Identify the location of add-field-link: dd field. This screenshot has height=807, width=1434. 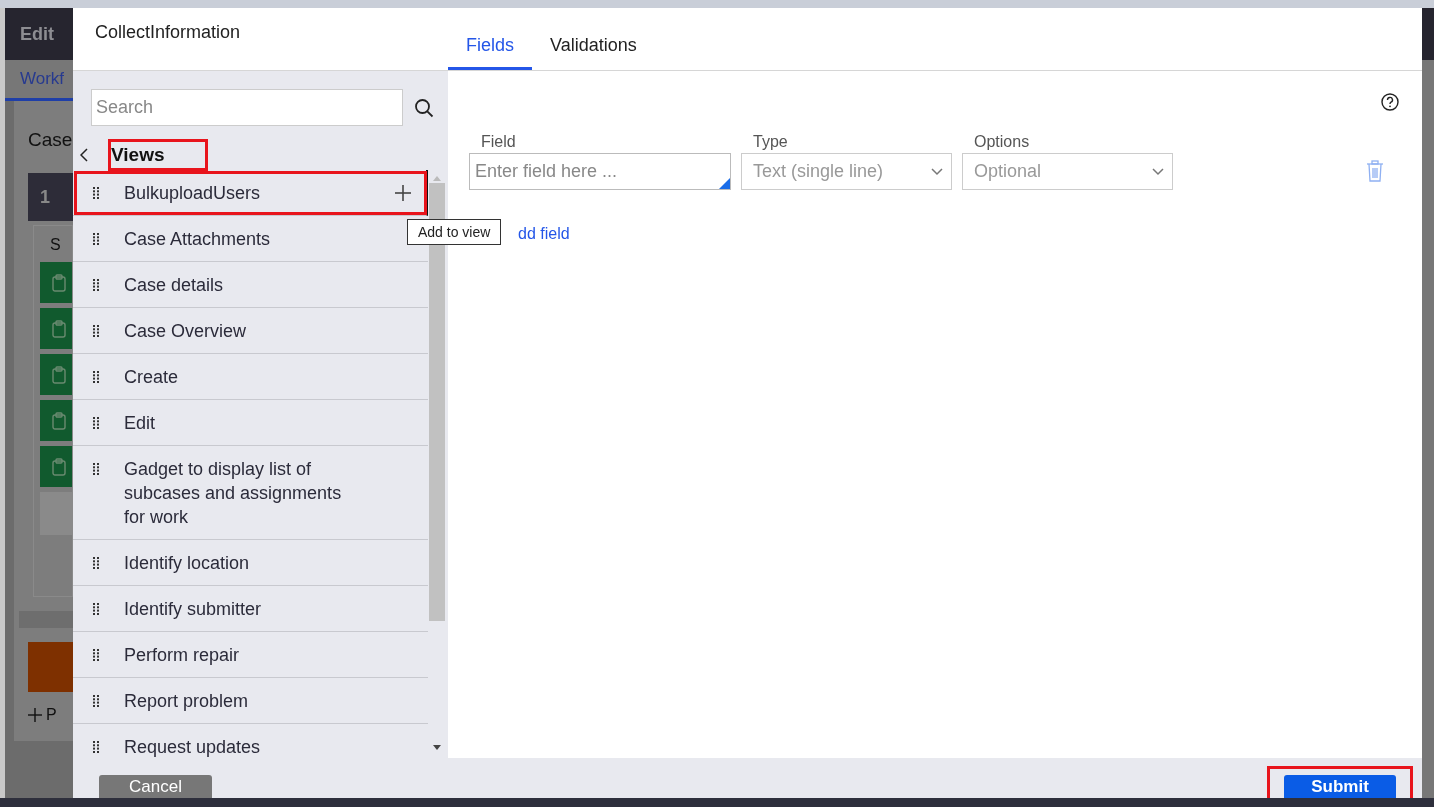
(544, 234).